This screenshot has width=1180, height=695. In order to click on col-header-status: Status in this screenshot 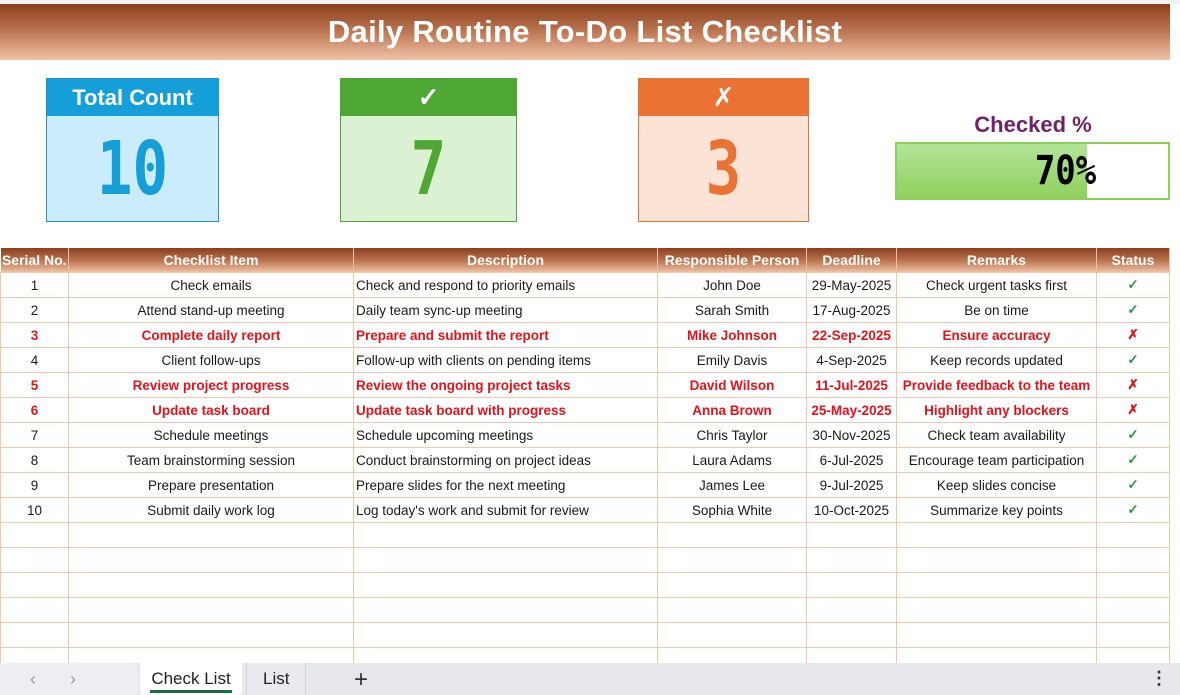, I will do `click(1133, 260)`.